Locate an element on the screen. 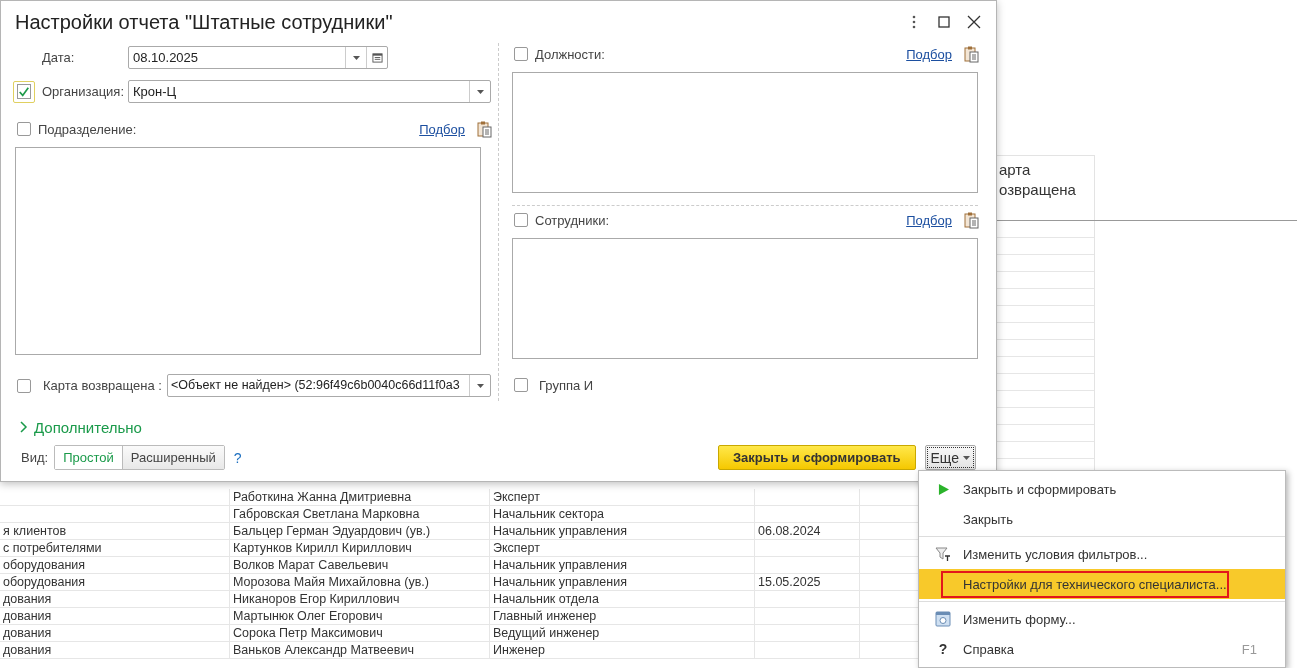  card-returned-field: <Объект не найден> (52:96f49c6b0040c66d11f0a3 is located at coordinates (329, 385).